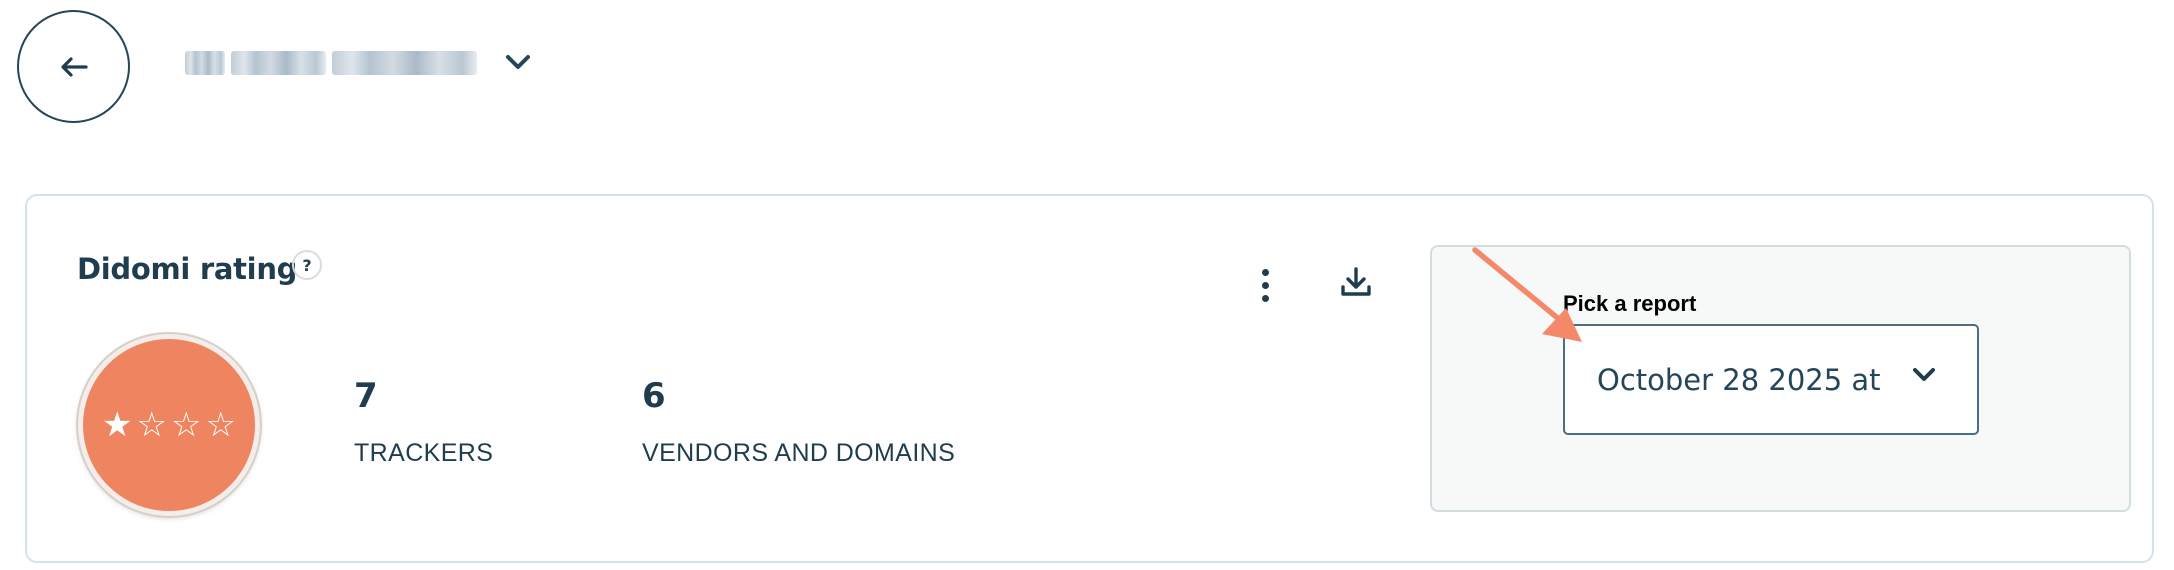  Describe the element at coordinates (117, 425) in the screenshot. I see `star-filled-icon: ★` at that location.